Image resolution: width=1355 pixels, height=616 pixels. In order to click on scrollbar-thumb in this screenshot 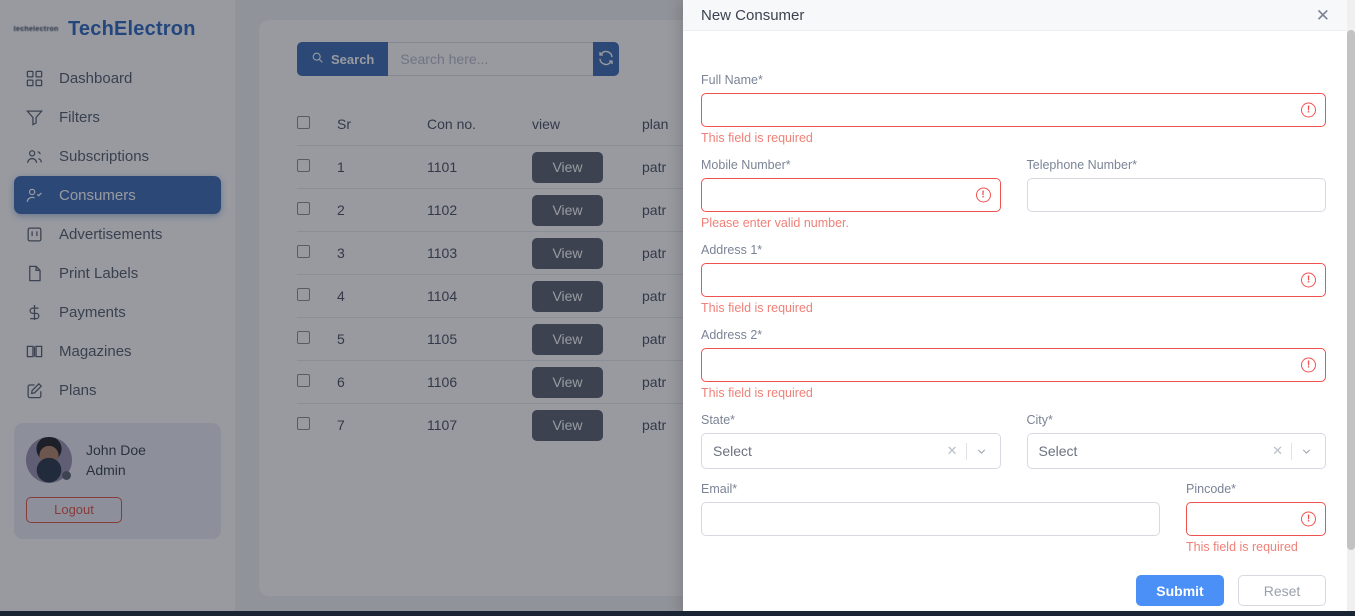, I will do `click(1351, 290)`.